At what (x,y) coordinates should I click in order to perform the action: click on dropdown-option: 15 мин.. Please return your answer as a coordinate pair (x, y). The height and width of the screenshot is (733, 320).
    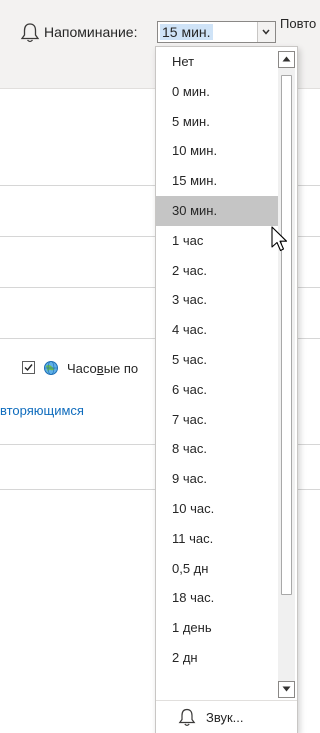
    Looking at the image, I should click on (217, 181).